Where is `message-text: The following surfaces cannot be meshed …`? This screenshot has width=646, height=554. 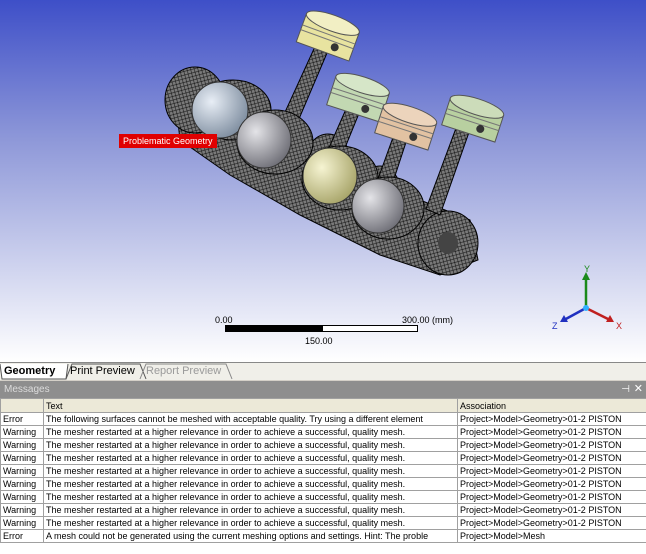 message-text: The following surfaces cannot be meshed … is located at coordinates (250, 419).